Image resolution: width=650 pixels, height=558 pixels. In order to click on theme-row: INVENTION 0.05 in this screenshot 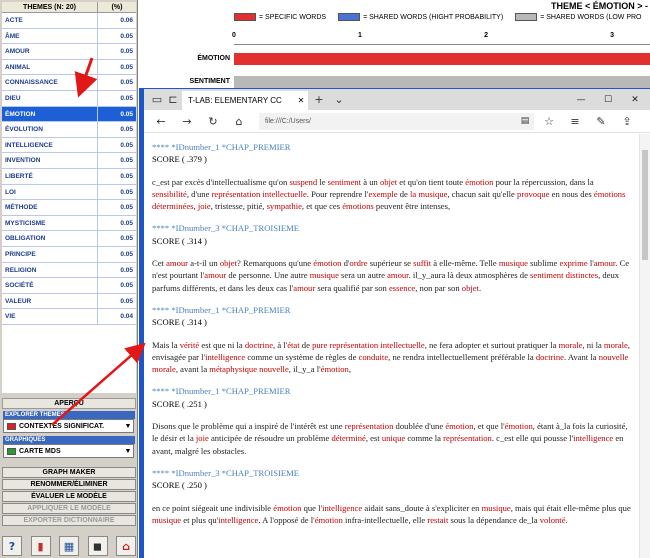, I will do `click(69, 161)`.